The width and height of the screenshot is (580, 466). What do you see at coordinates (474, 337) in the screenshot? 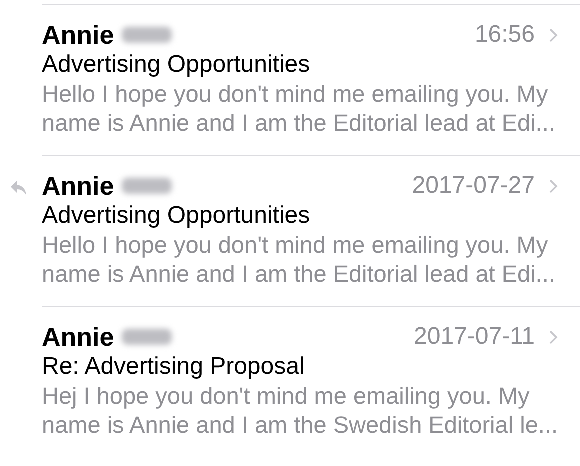
I see `message-date: 2017-07-11` at bounding box center [474, 337].